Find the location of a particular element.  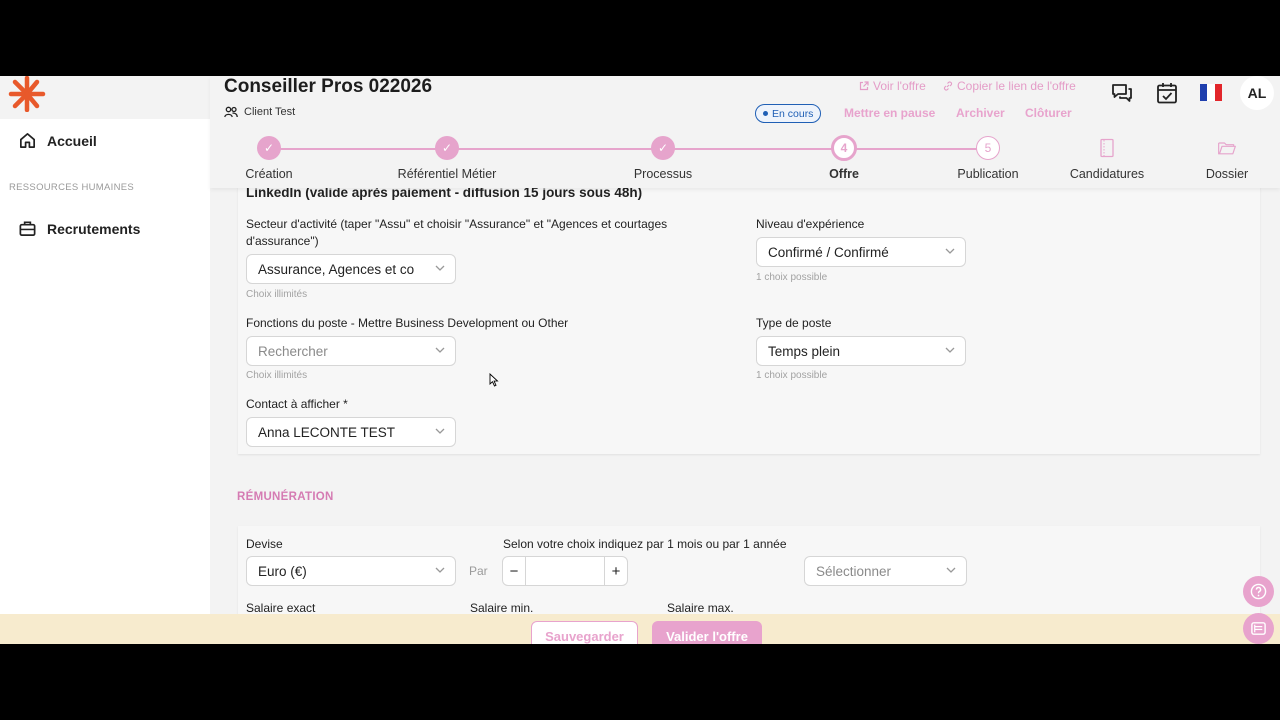

post-type-value: Temps plein is located at coordinates (804, 351).